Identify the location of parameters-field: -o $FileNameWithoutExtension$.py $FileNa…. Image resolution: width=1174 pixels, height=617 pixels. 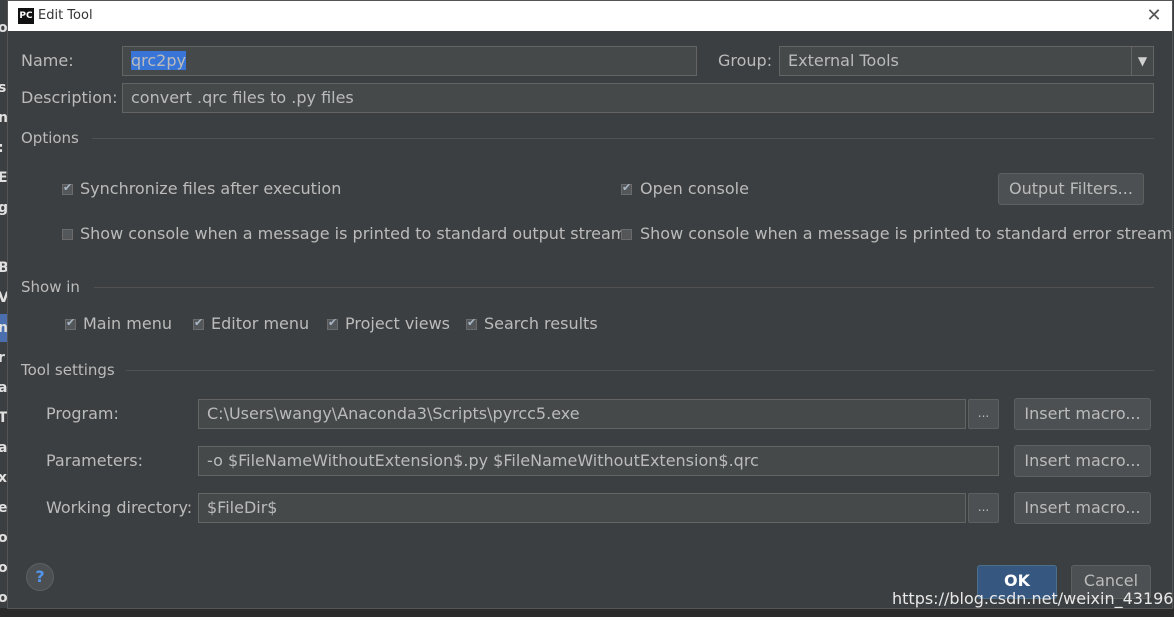
(598, 461).